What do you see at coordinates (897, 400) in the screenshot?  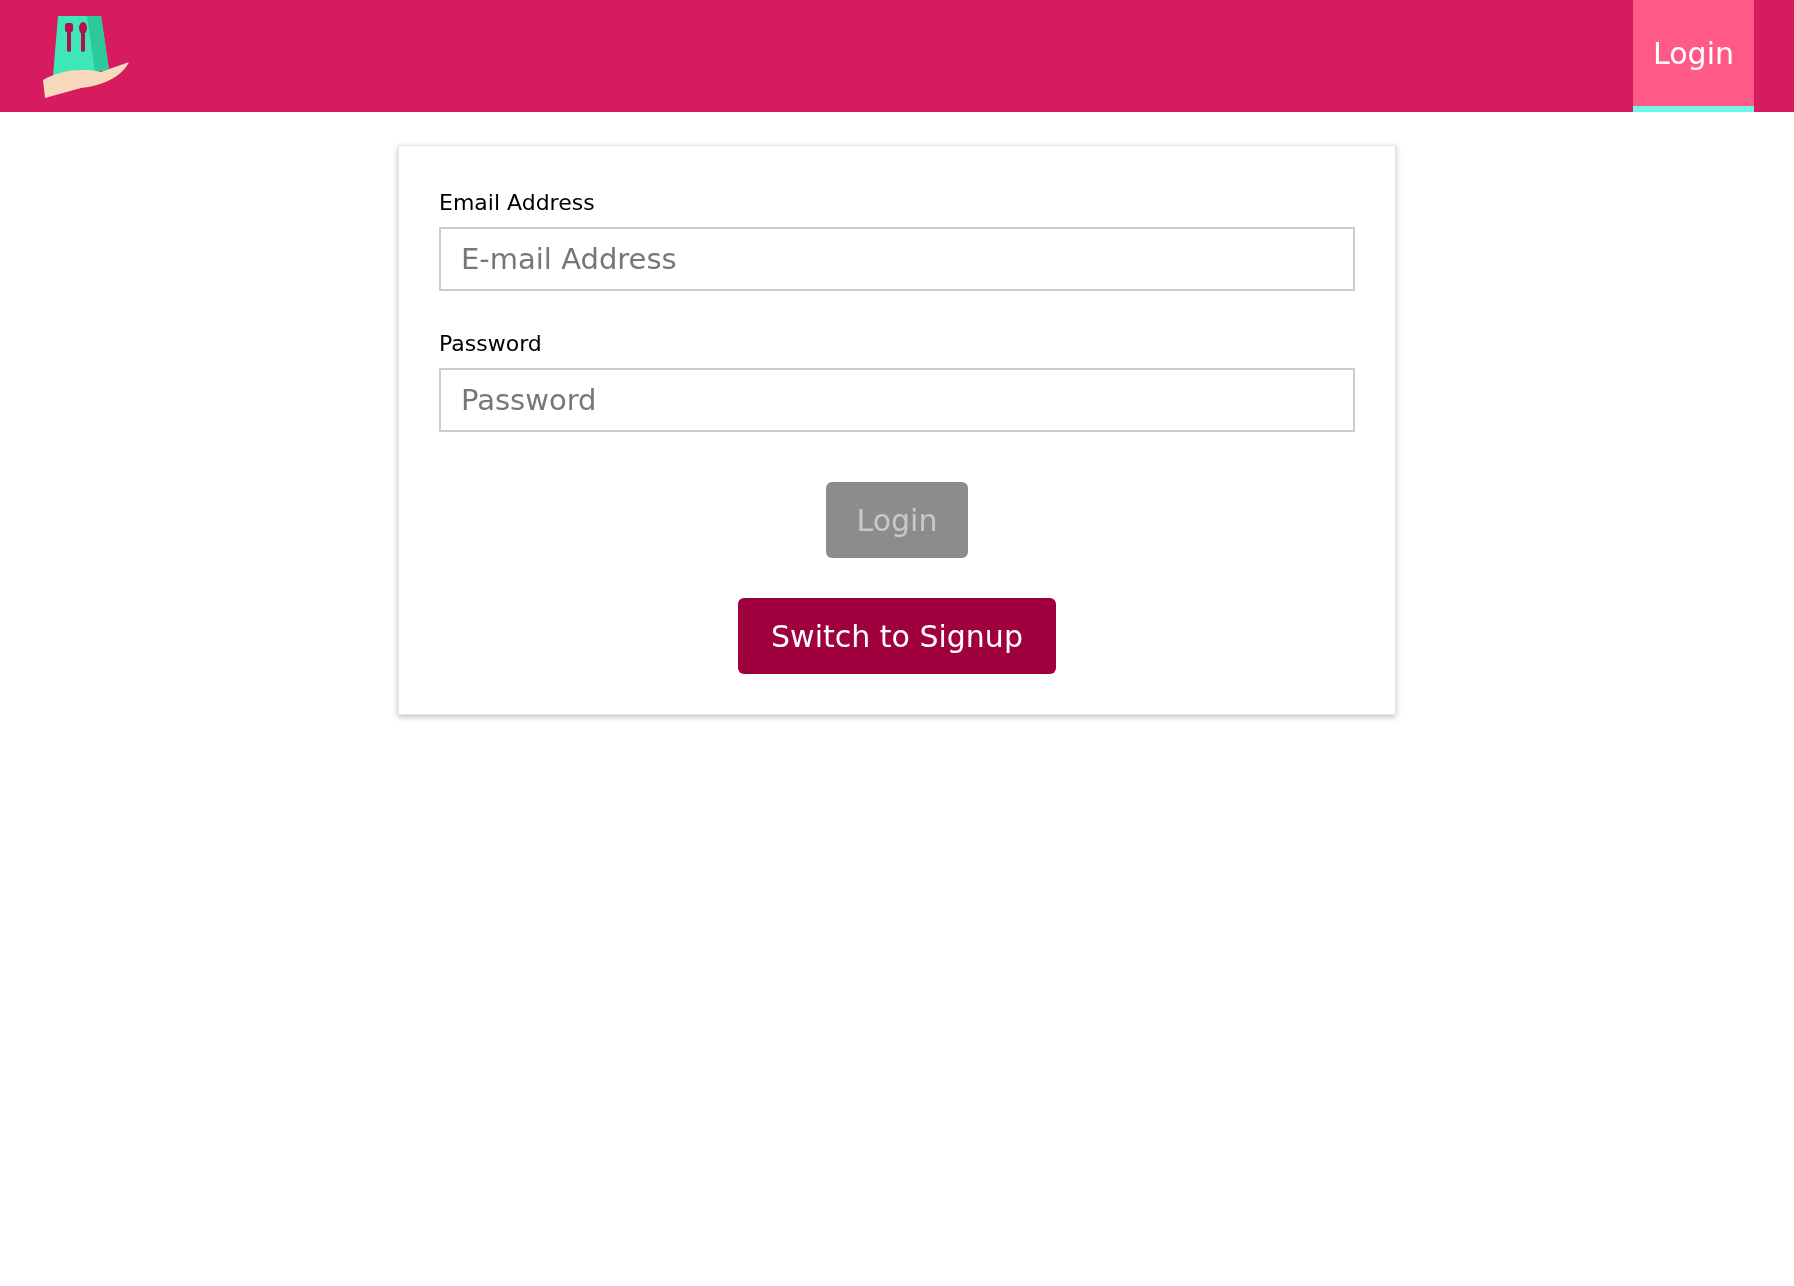 I see `text-field: Password` at bounding box center [897, 400].